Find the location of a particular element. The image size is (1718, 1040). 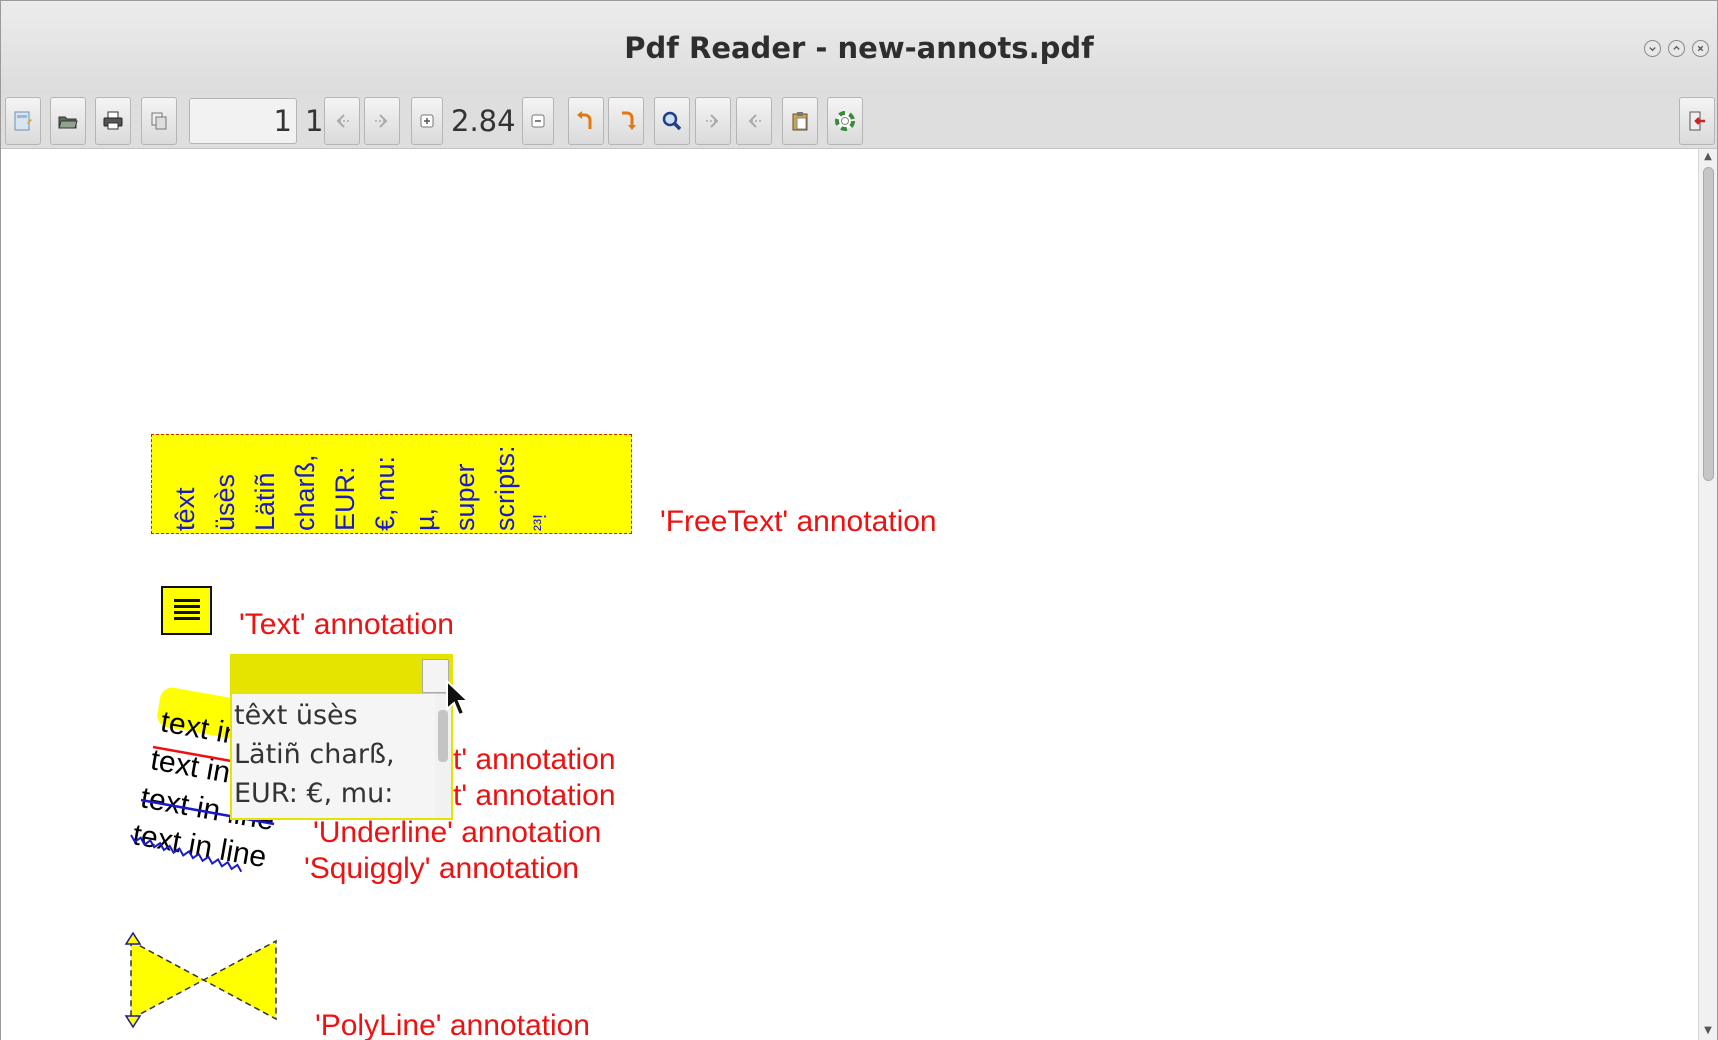

copy-pages-button is located at coordinates (159, 121).